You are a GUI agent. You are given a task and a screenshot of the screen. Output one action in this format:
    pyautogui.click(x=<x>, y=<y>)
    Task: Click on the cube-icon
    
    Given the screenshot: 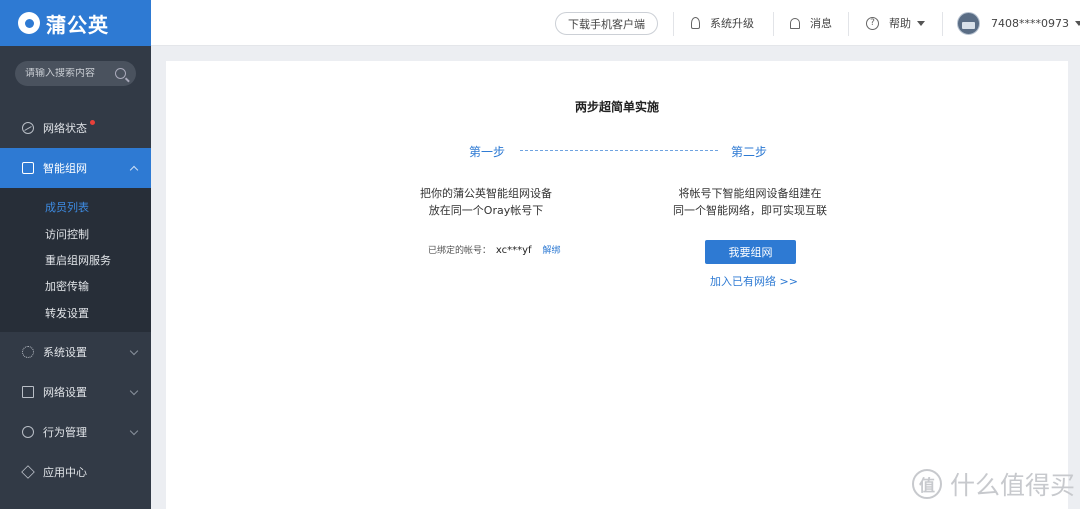 What is the action you would take?
    pyautogui.click(x=28, y=472)
    